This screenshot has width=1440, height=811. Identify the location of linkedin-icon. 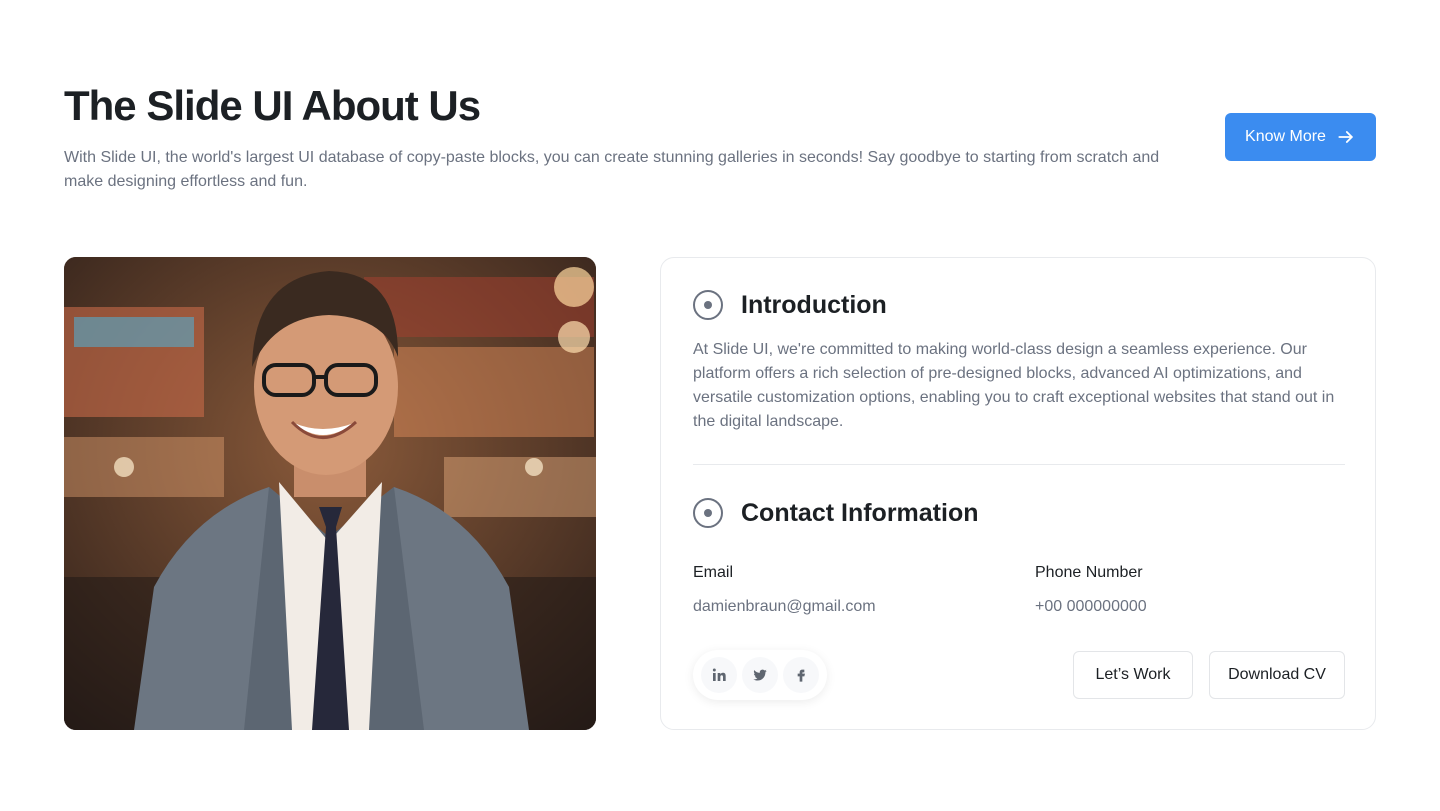
(719, 675).